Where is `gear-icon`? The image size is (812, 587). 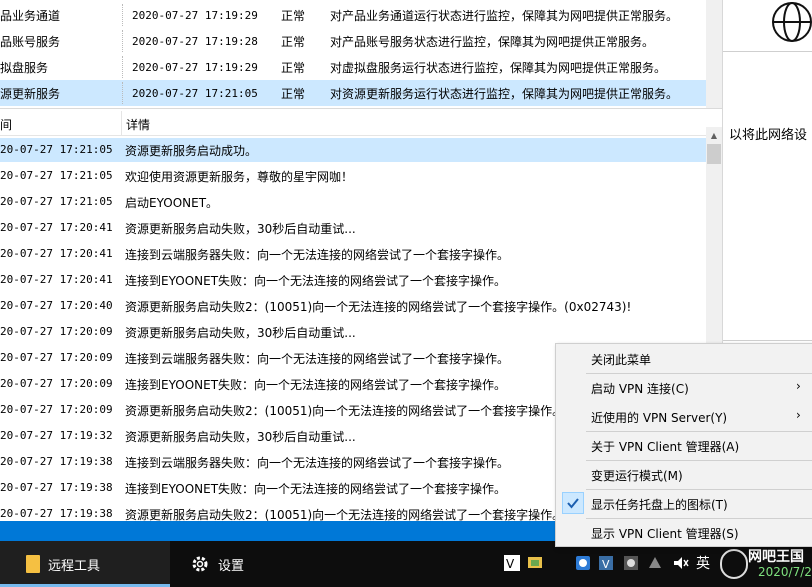 gear-icon is located at coordinates (200, 564).